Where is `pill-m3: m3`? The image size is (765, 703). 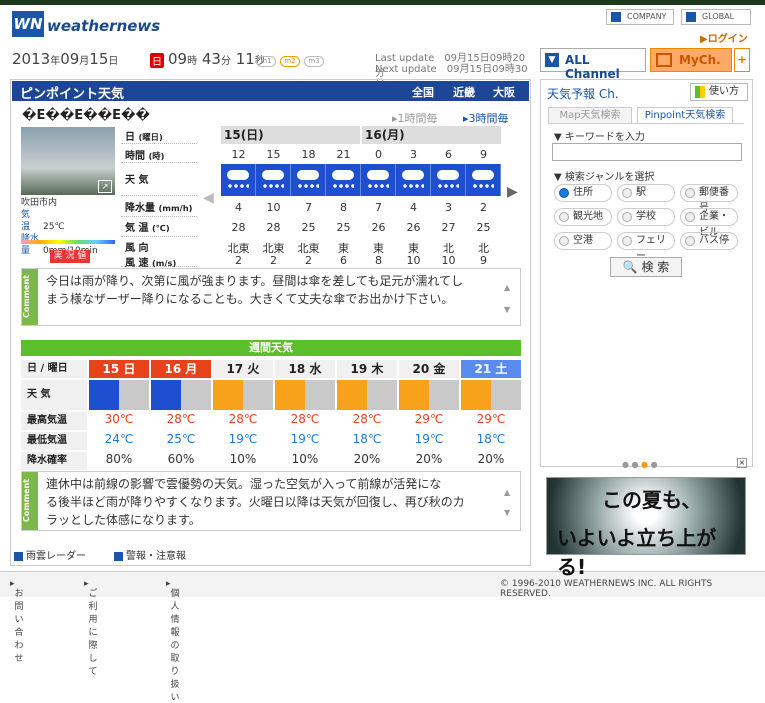 pill-m3: m3 is located at coordinates (314, 61).